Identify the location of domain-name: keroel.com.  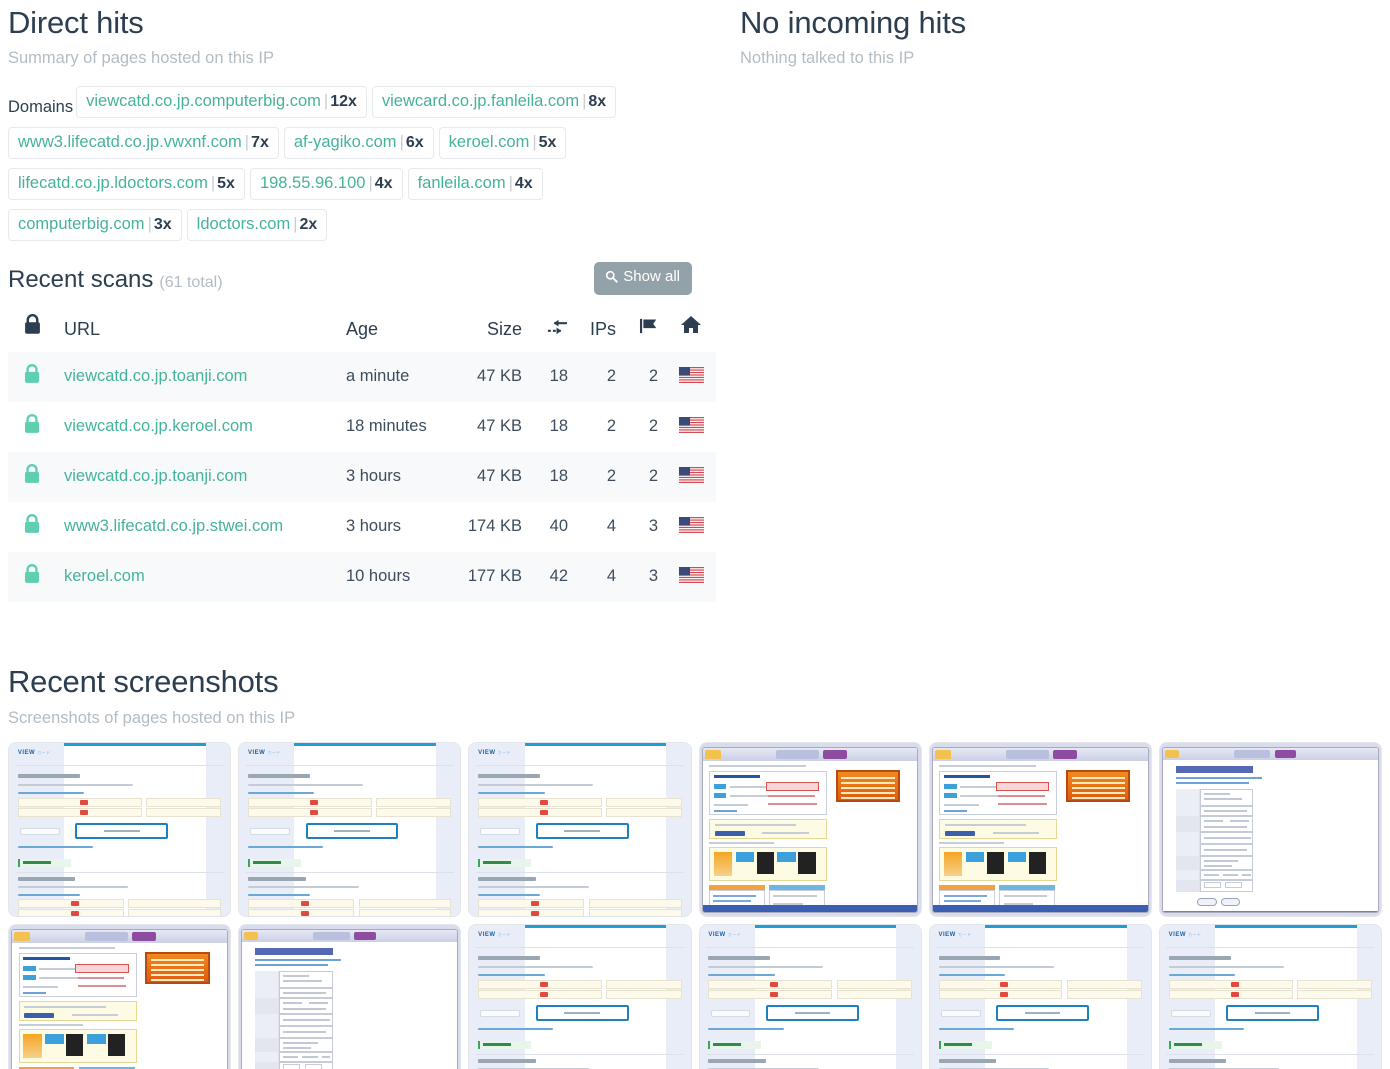
(489, 142).